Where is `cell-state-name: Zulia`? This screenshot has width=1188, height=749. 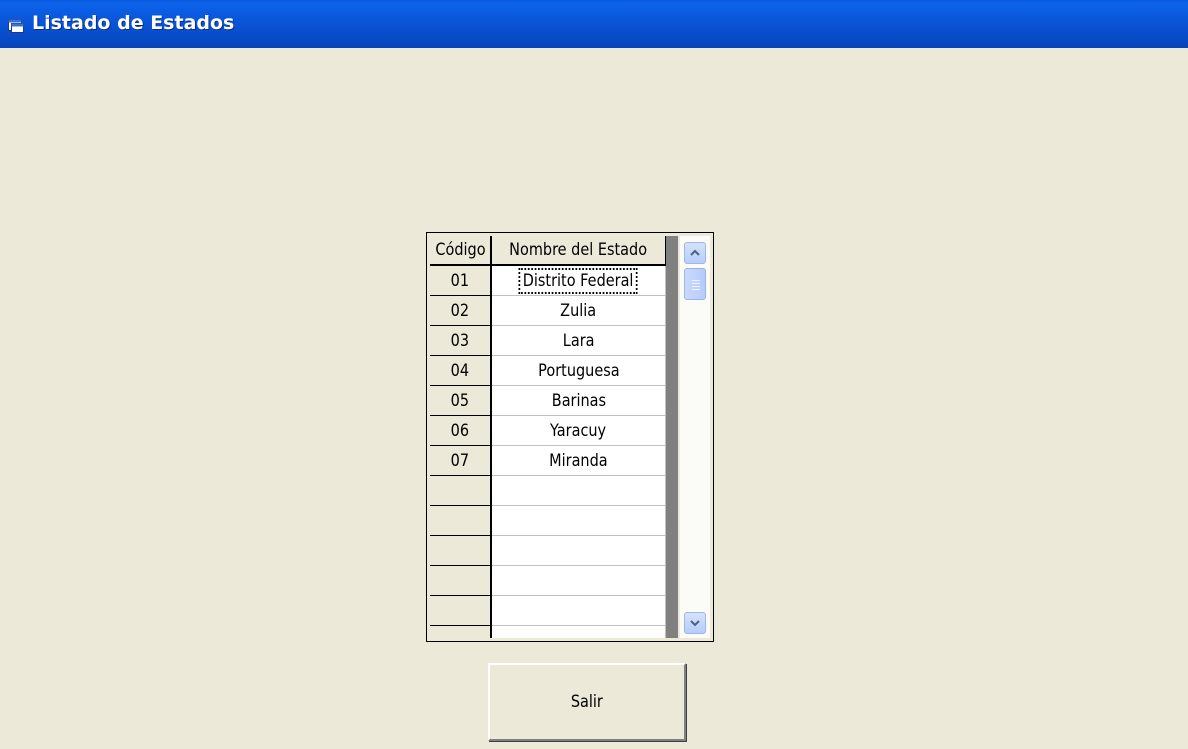
cell-state-name: Zulia is located at coordinates (579, 311).